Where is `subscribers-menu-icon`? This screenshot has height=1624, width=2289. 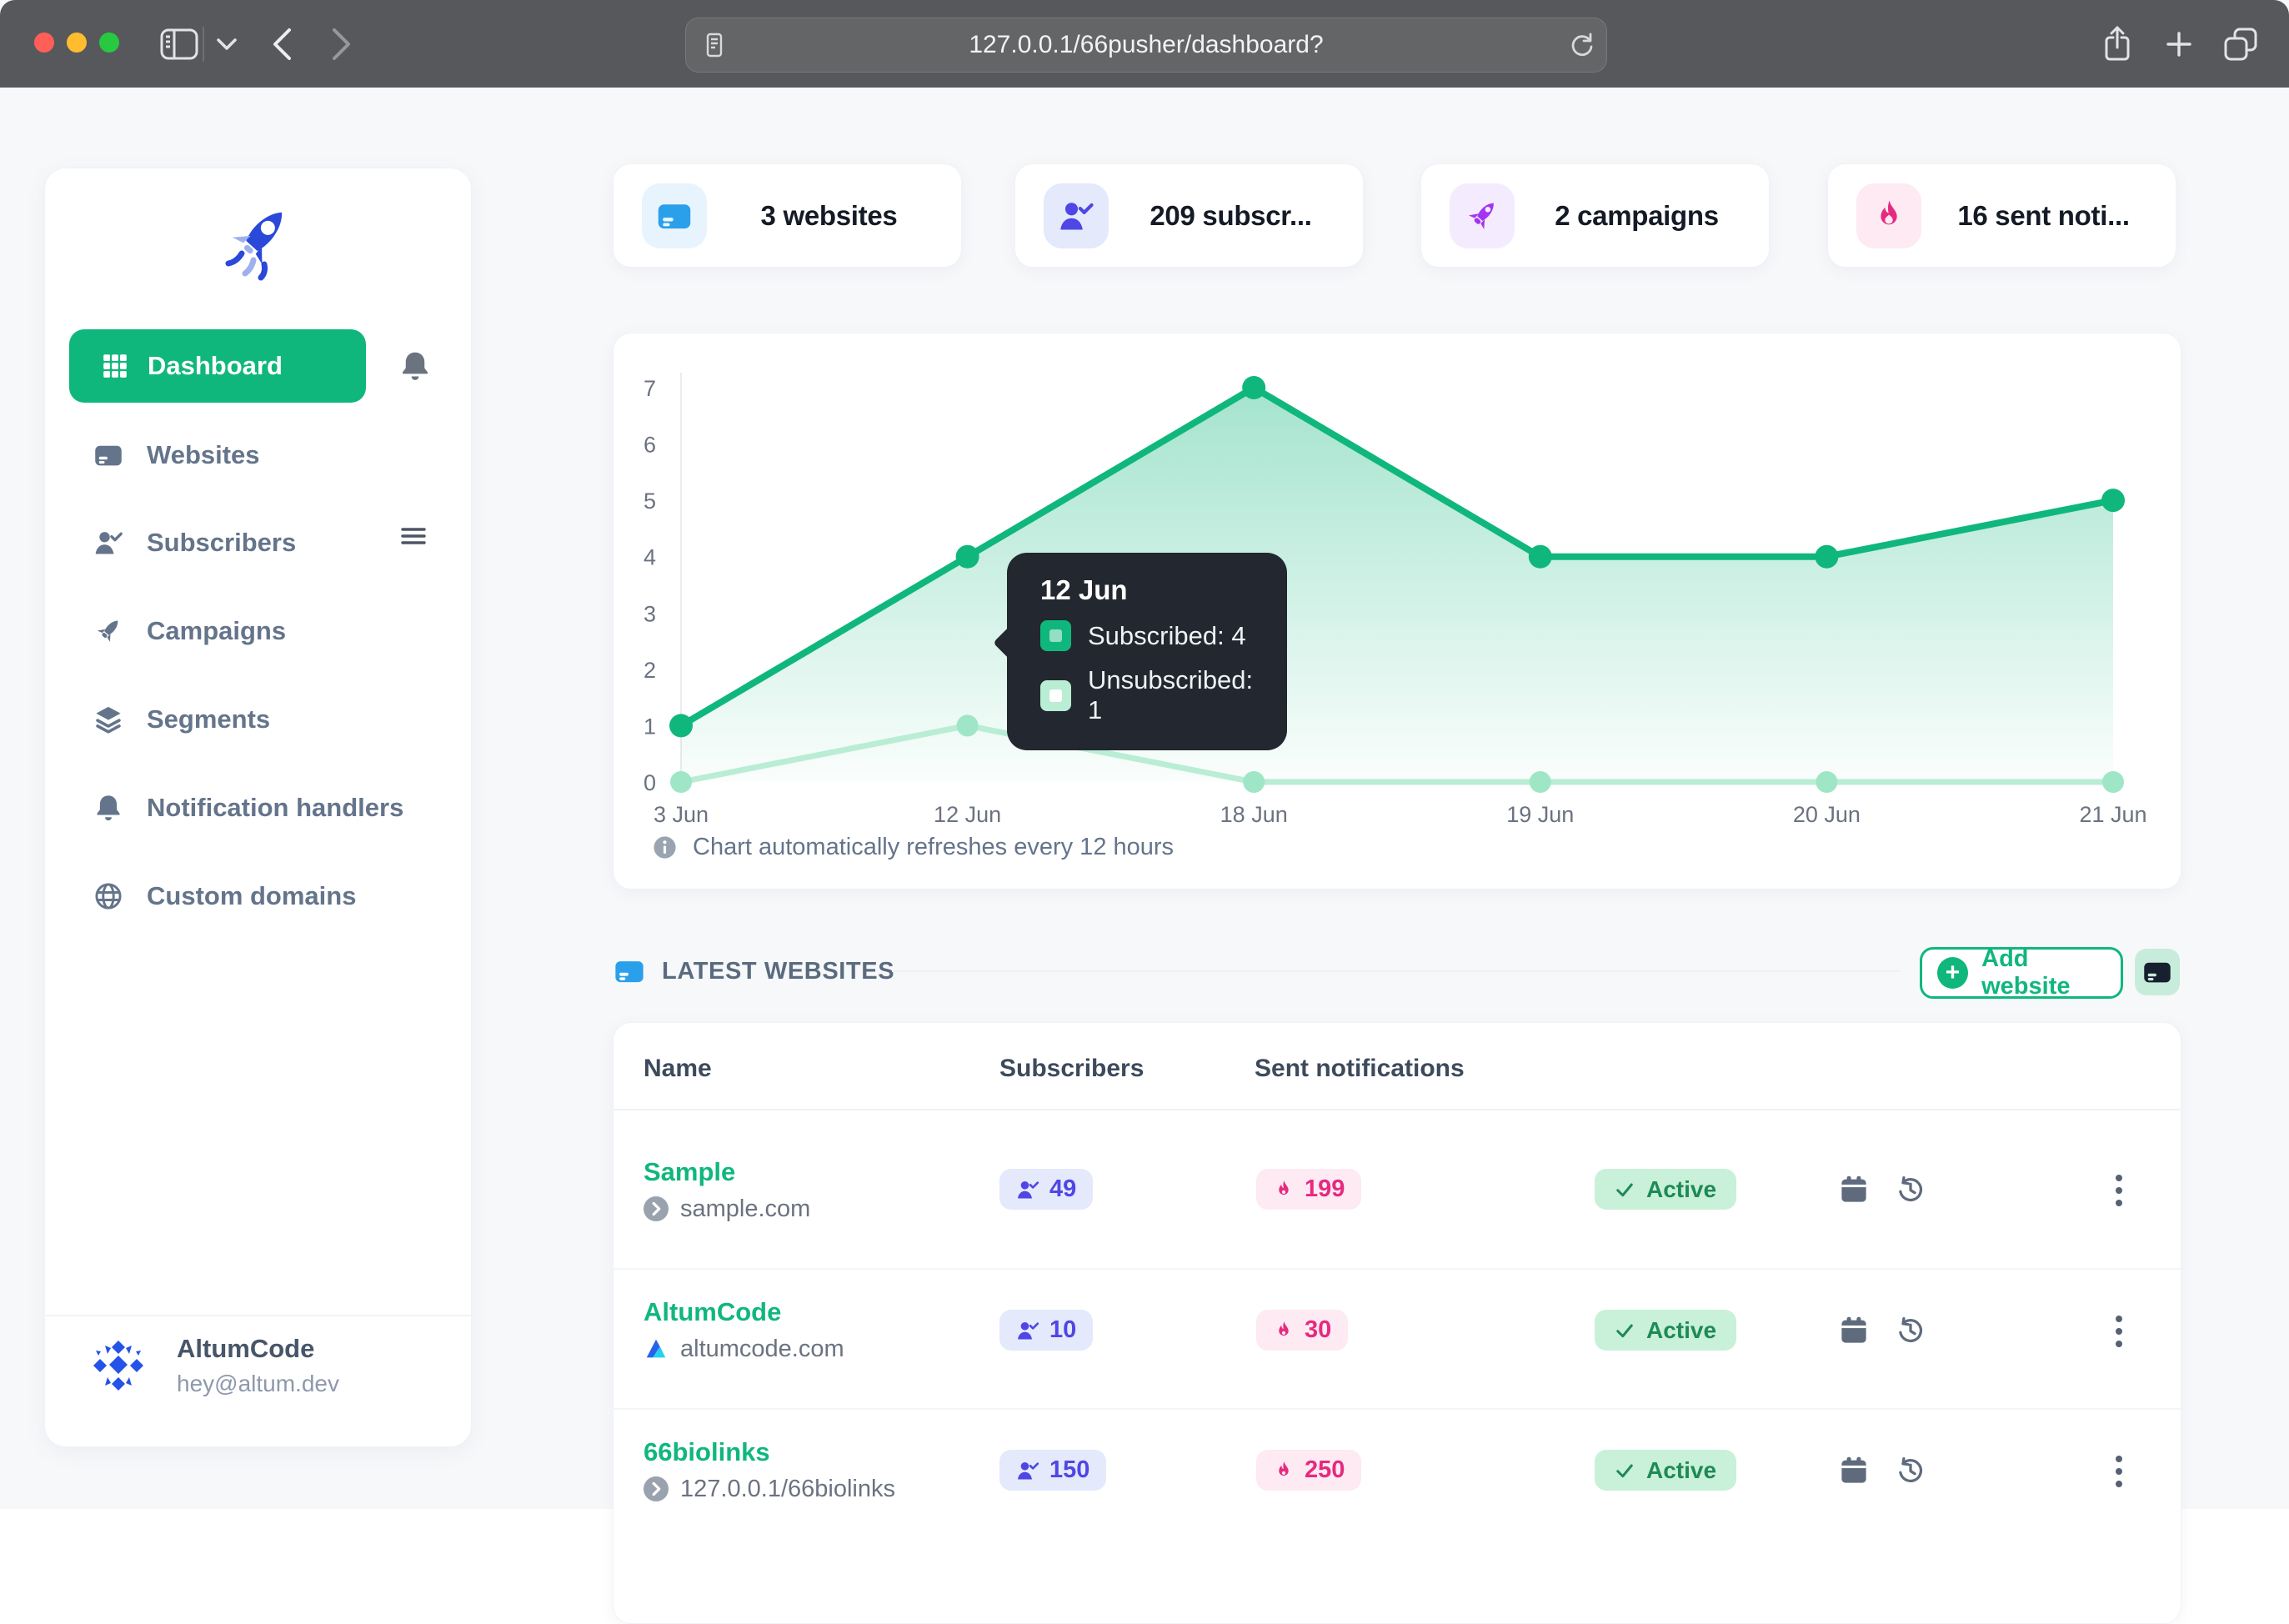 subscribers-menu-icon is located at coordinates (413, 536).